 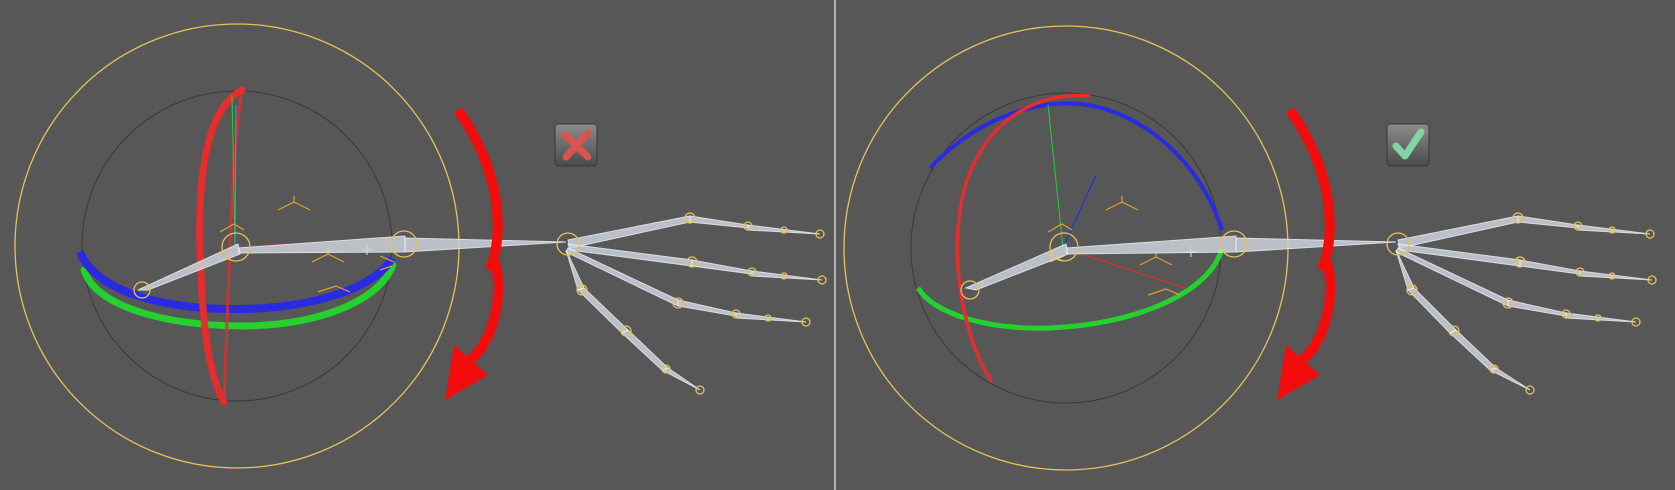 I want to click on z-axis-line, so click(x=1079, y=211).